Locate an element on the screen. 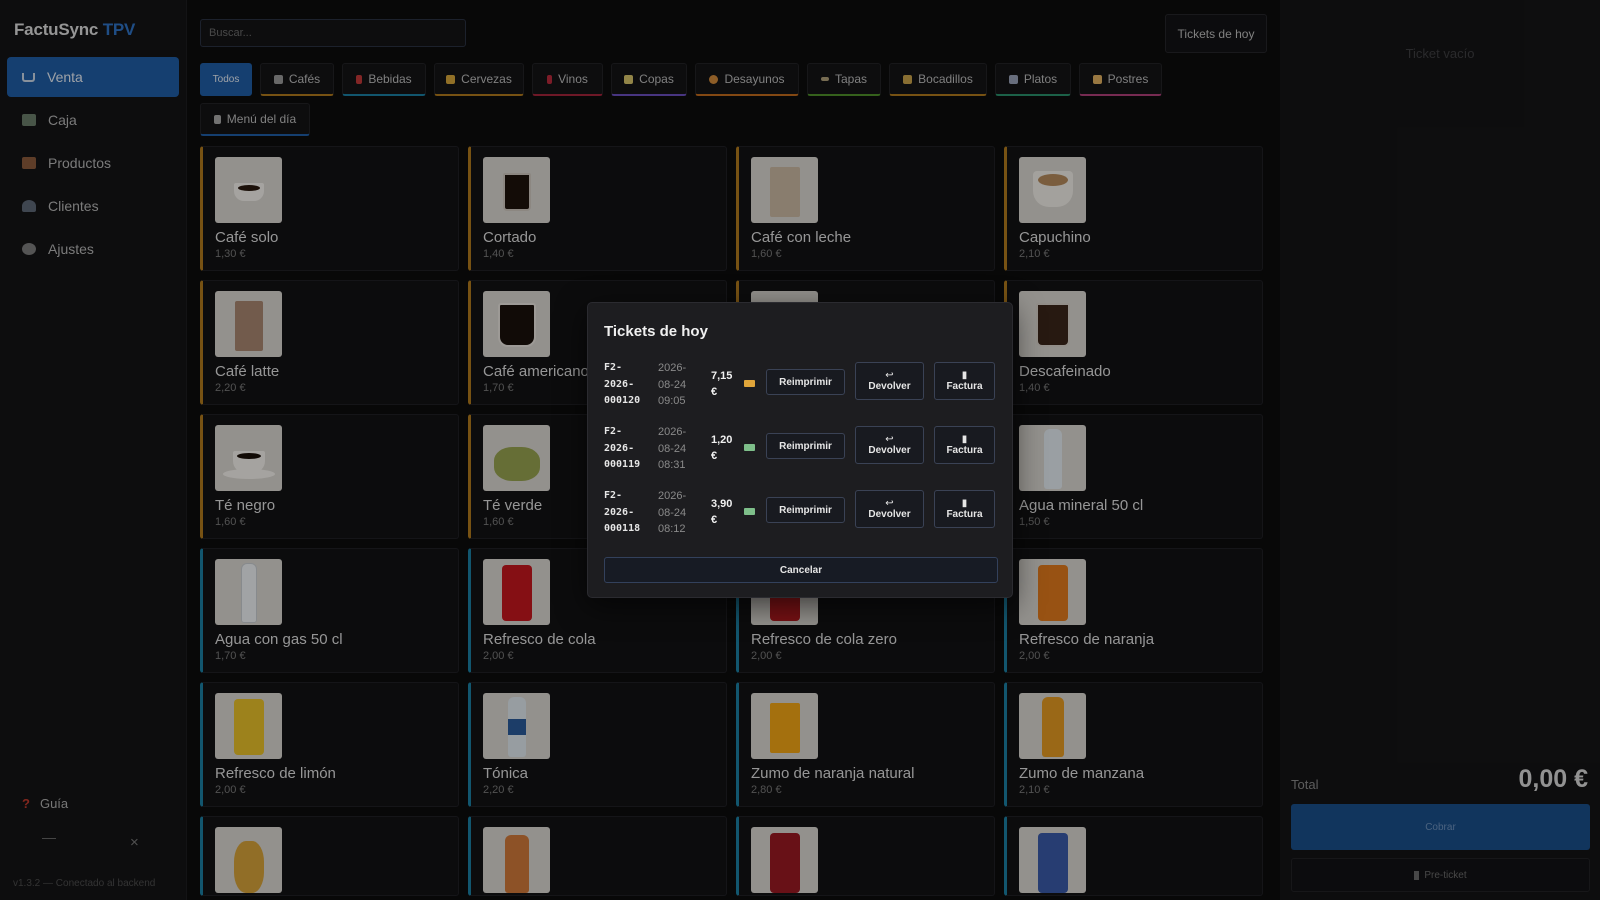 This screenshot has width=1600, height=900. cancel-button: Cancelar is located at coordinates (801, 570).